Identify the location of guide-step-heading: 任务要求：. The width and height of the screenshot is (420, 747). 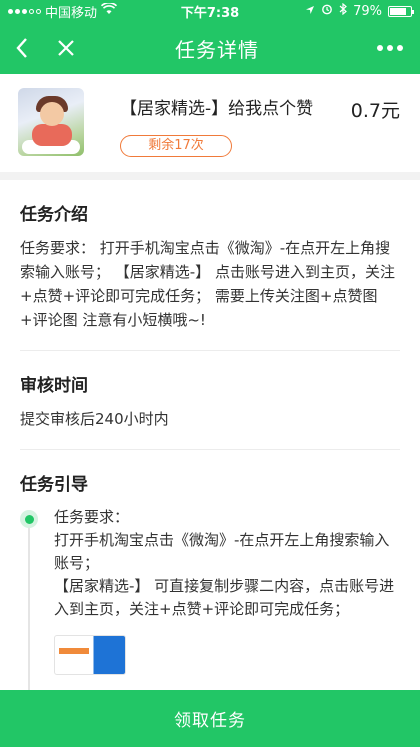
(92, 517).